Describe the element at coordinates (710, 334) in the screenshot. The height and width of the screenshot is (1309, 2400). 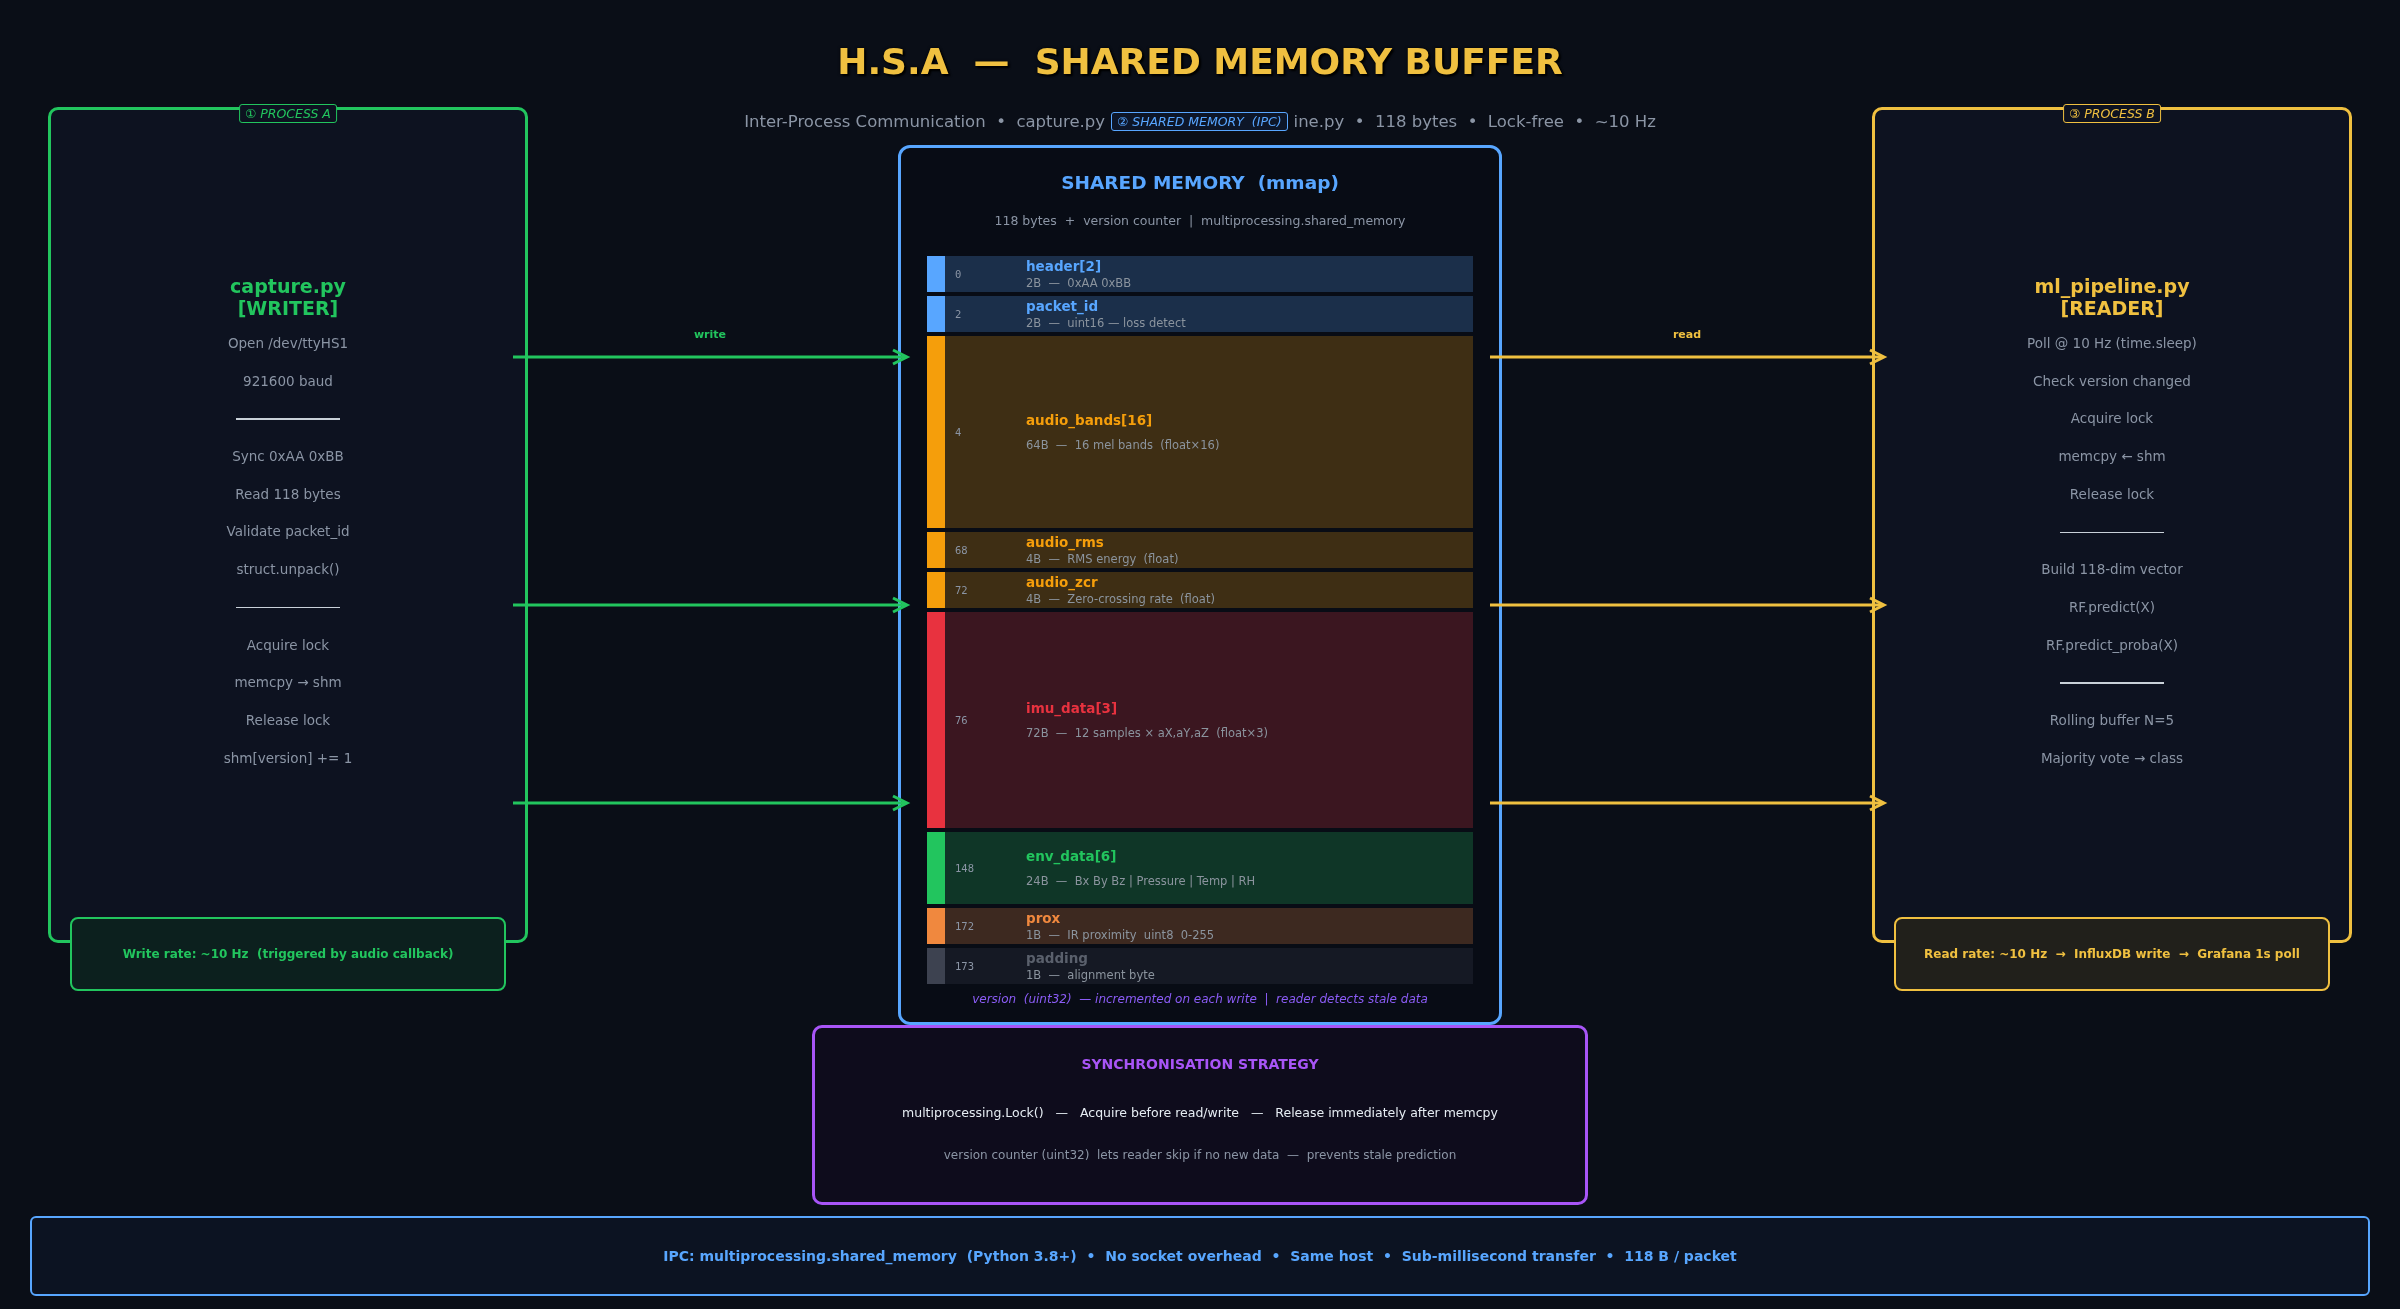
I see `flow-label: write` at that location.